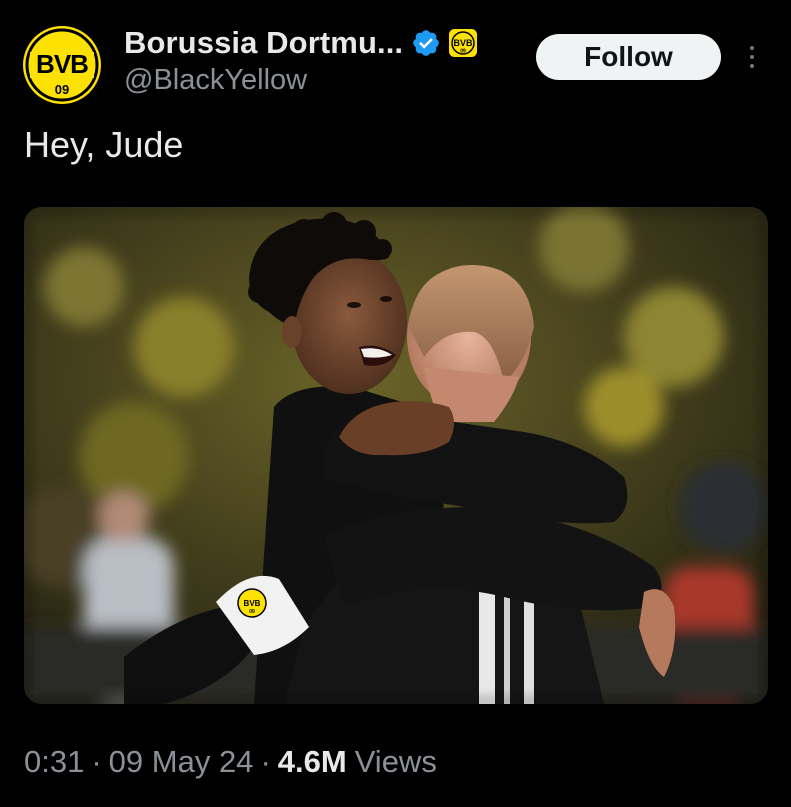  I want to click on verified-badge-icon, so click(426, 43).